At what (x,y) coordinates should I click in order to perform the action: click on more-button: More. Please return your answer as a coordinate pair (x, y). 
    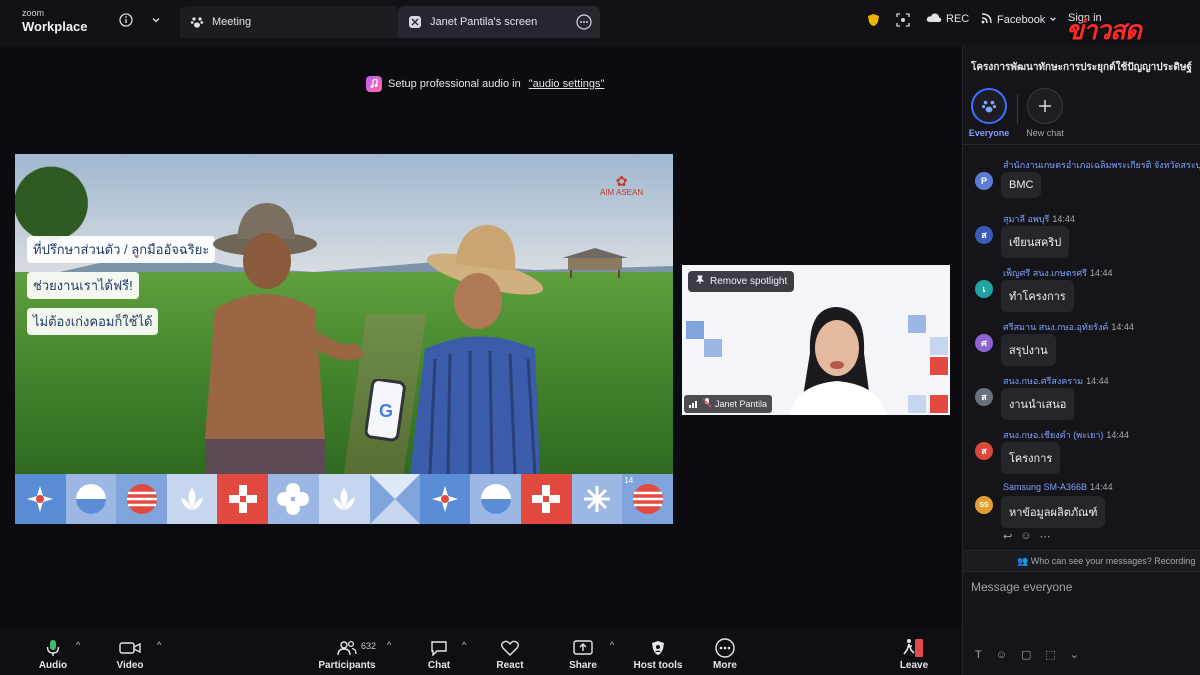
    Looking at the image, I should click on (725, 654).